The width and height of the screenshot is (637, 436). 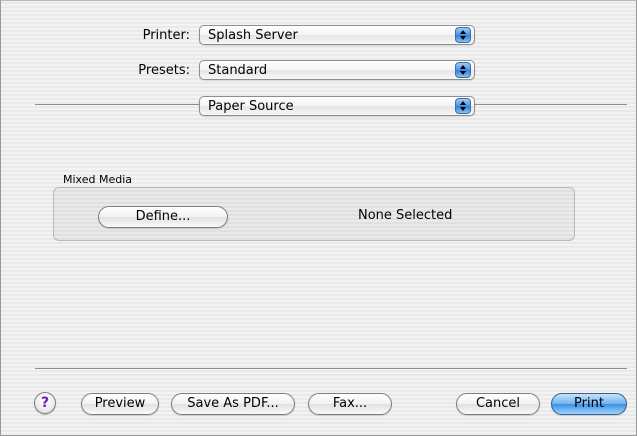 What do you see at coordinates (337, 35) in the screenshot?
I see `printer-popup: Splash Server` at bounding box center [337, 35].